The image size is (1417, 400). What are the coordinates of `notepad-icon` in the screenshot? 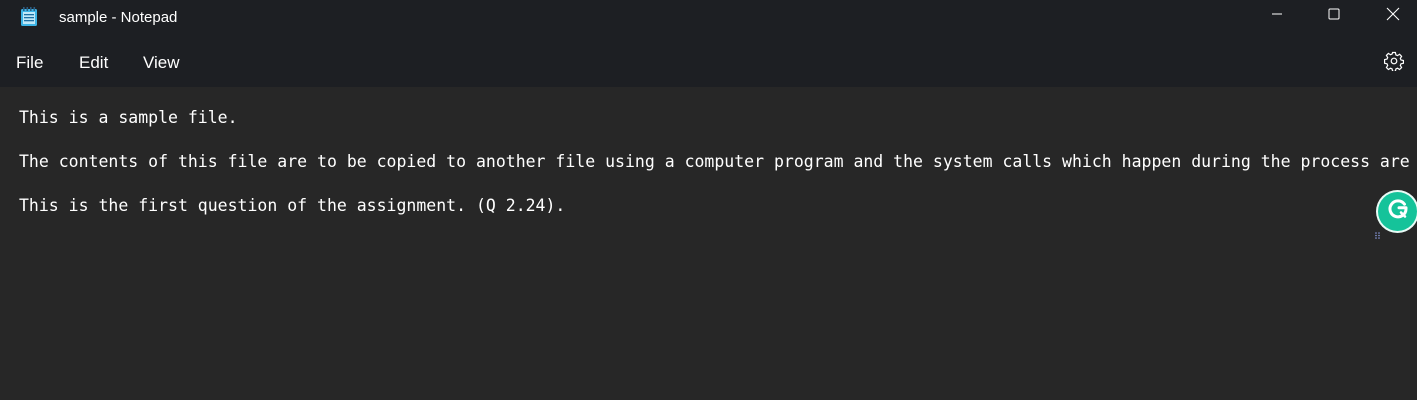 It's located at (29, 16).